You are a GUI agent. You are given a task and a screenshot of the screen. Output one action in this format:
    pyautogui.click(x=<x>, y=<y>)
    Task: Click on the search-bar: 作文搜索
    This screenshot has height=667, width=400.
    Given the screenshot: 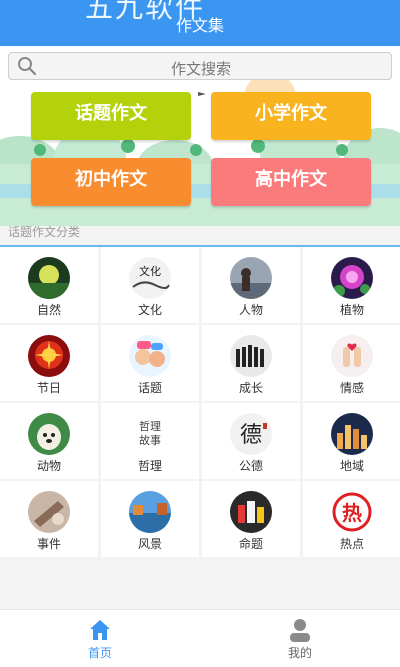 What is the action you would take?
    pyautogui.click(x=200, y=66)
    